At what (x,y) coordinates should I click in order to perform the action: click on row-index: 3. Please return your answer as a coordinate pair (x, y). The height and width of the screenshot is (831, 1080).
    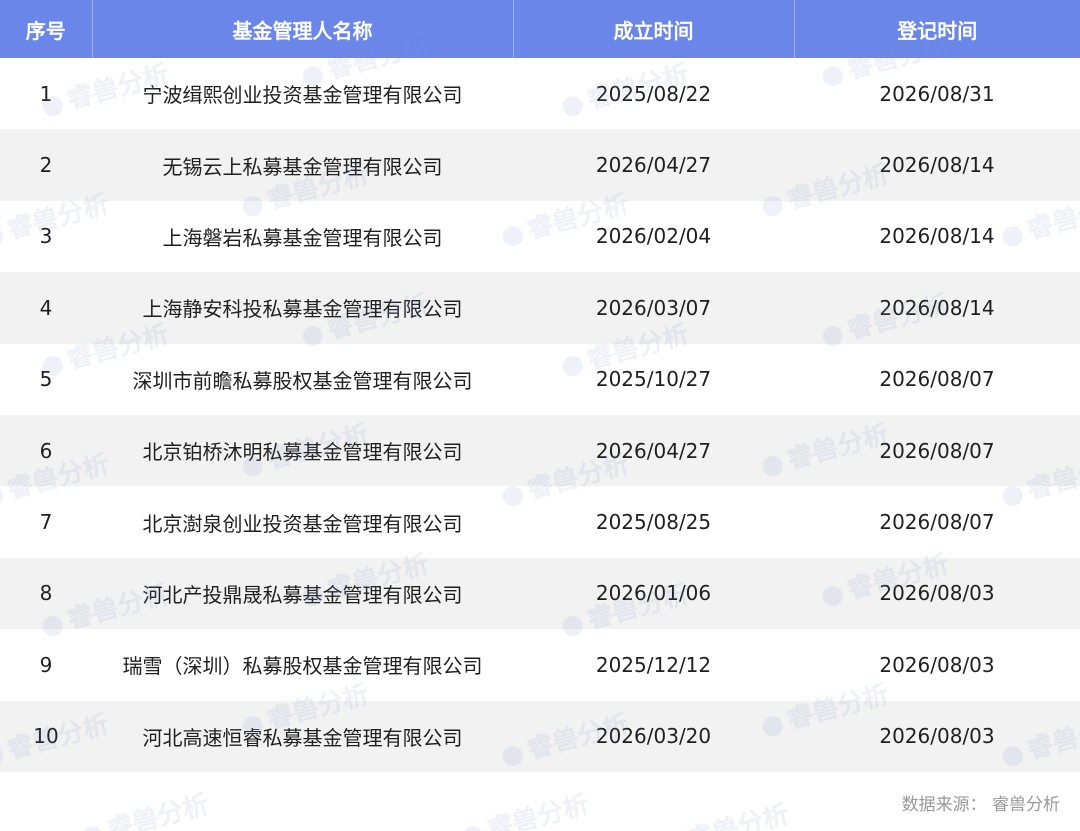
    Looking at the image, I should click on (46, 236).